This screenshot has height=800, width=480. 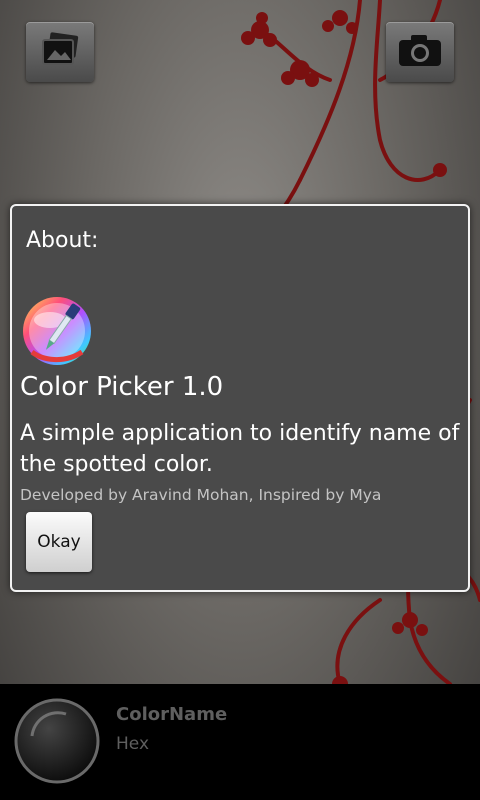 What do you see at coordinates (172, 714) in the screenshot?
I see `color-name-label: ColorName` at bounding box center [172, 714].